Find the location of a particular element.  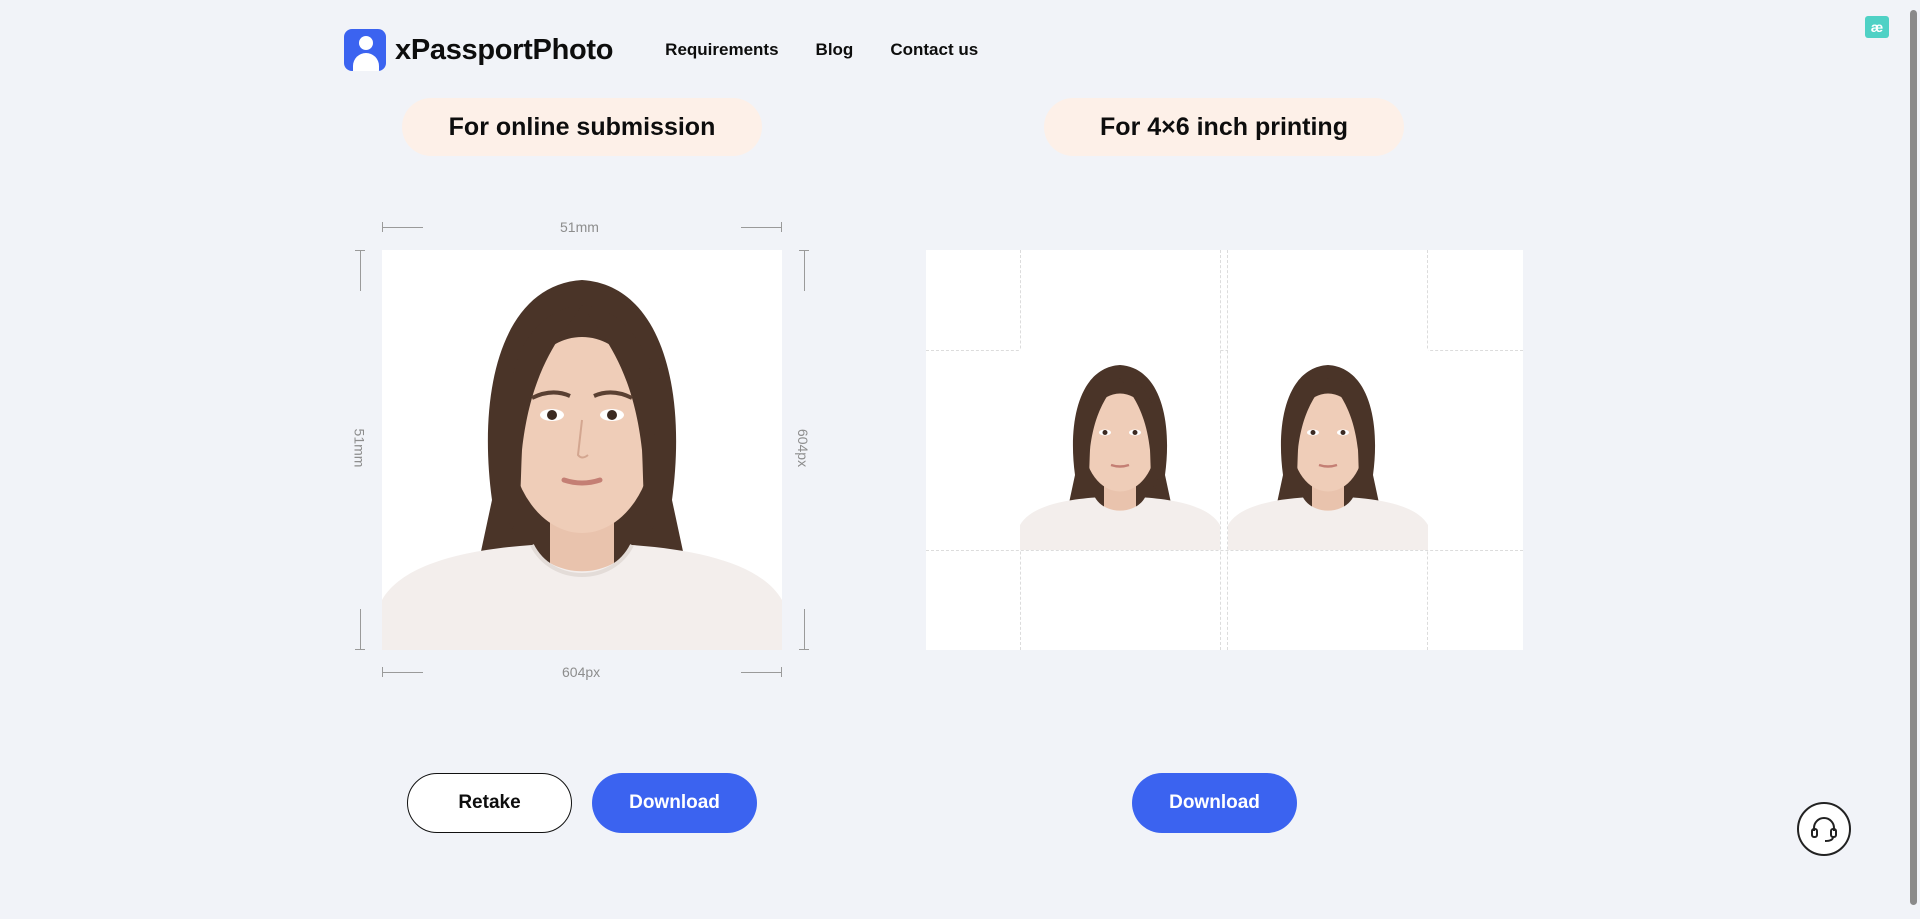

scrollbar-thumb is located at coordinates (1913, 457).